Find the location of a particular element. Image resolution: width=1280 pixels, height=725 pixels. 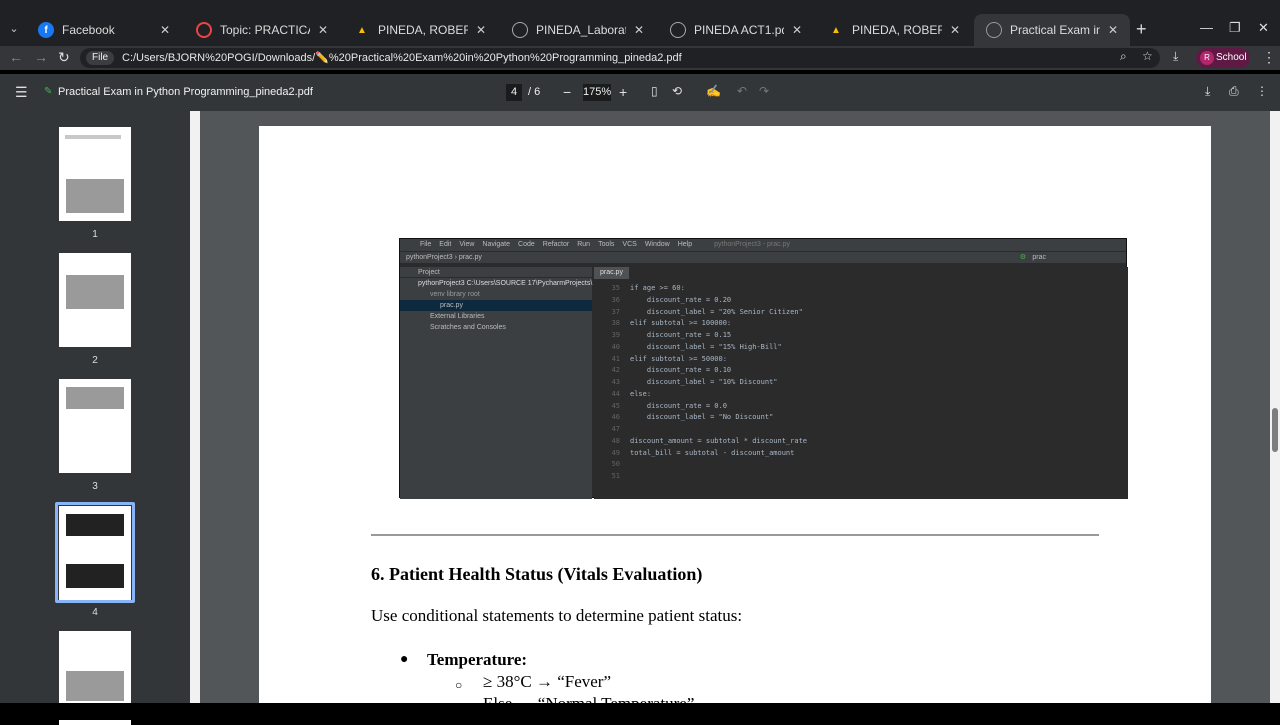

fit-page-icon: ▯ is located at coordinates (654, 91).